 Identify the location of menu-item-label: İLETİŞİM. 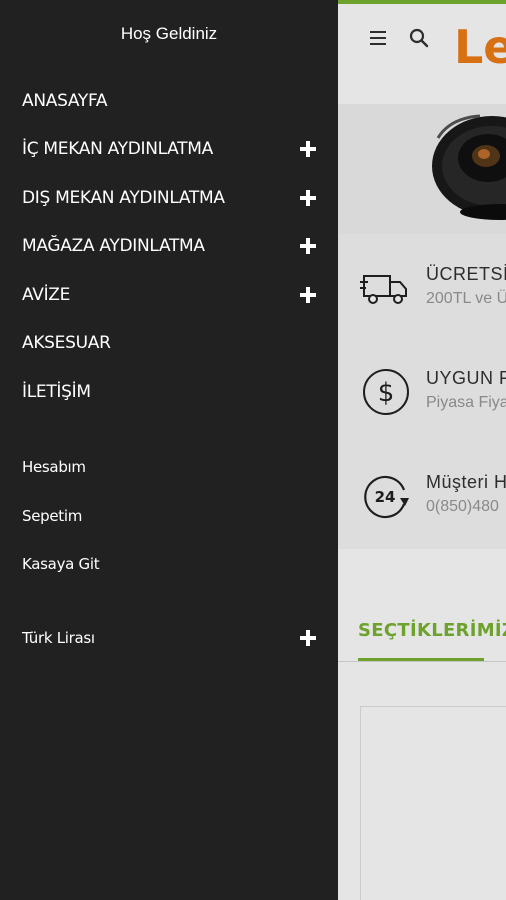
(56, 392).